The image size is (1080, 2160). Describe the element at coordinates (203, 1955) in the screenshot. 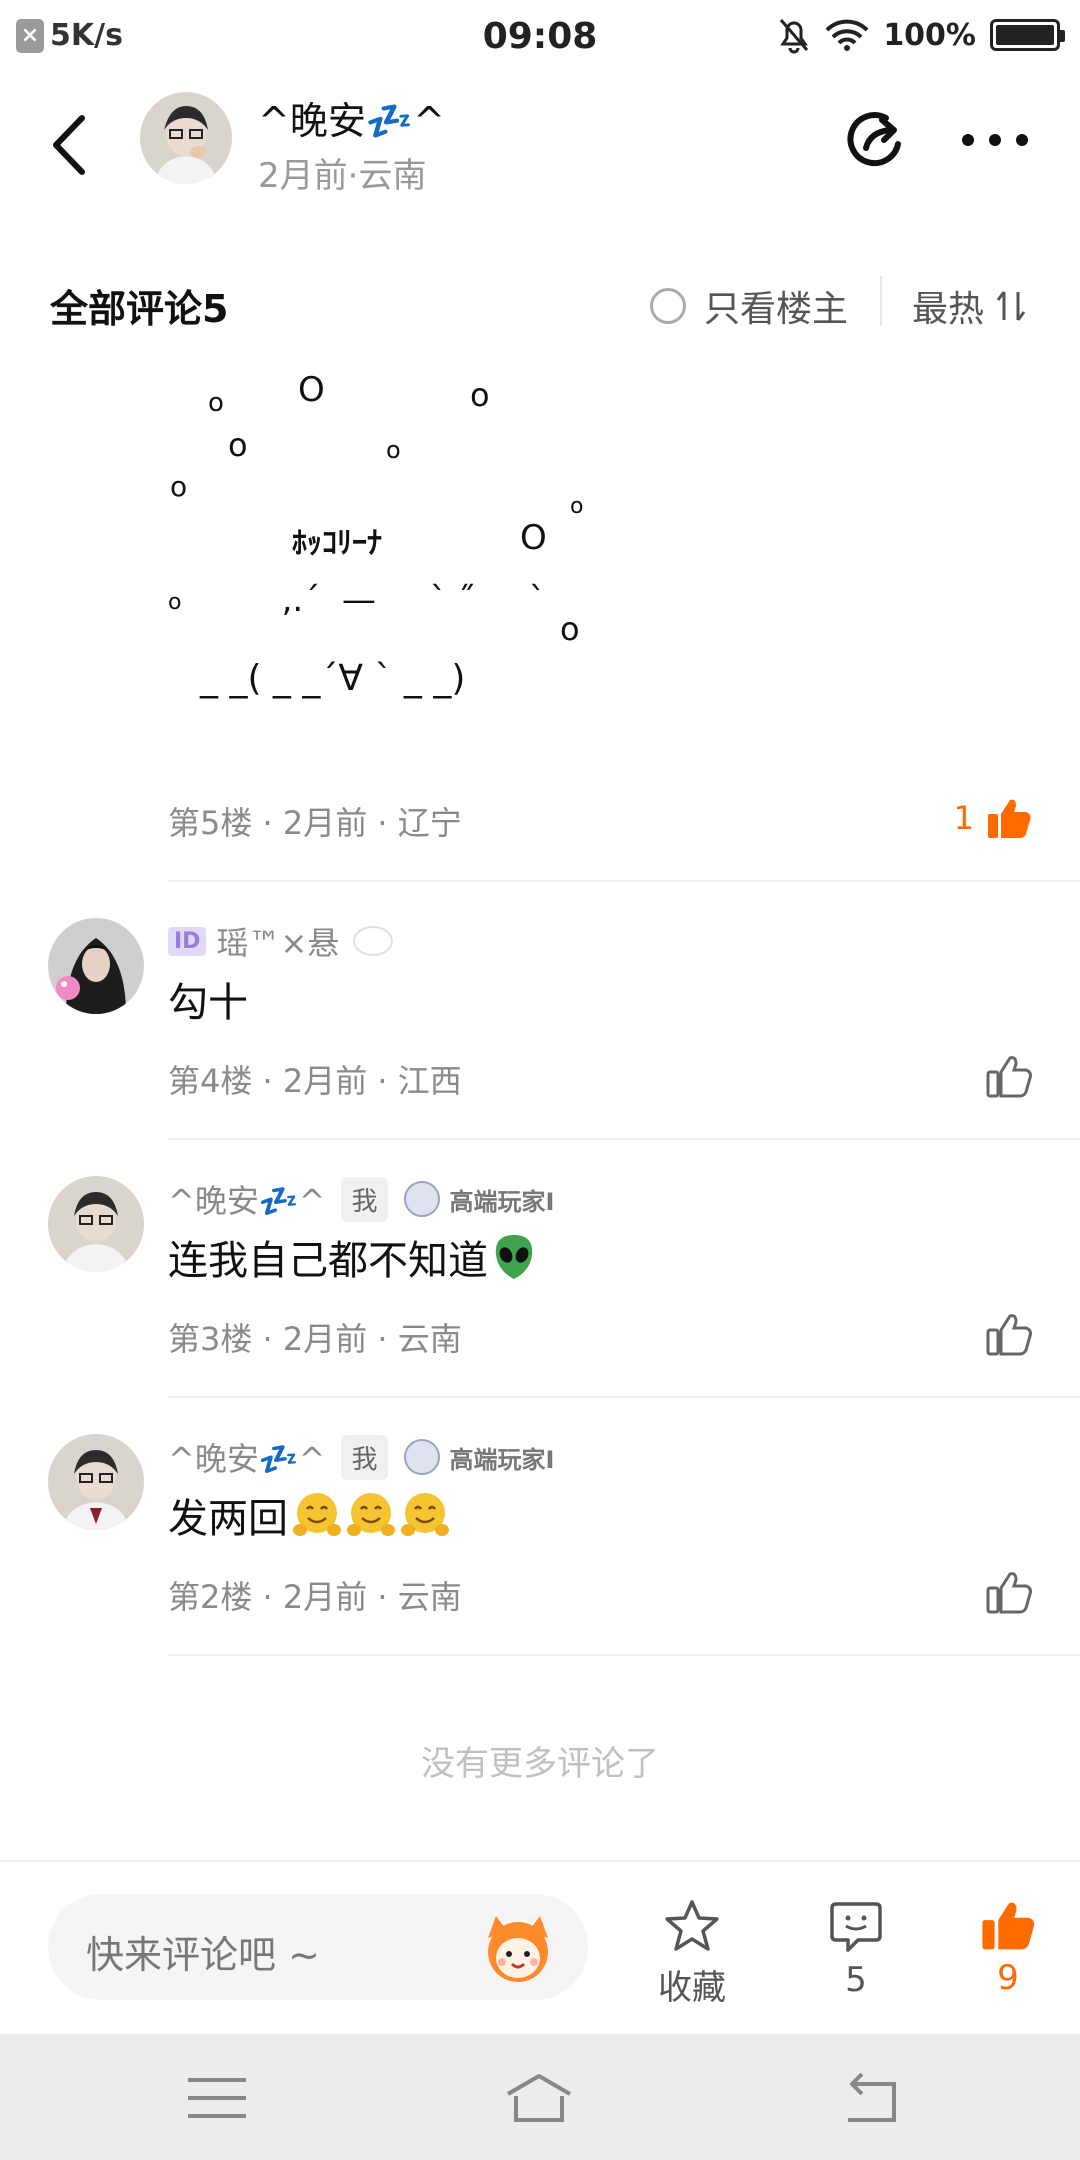

I see `comment-placeholder: 快来评论吧 ~` at that location.